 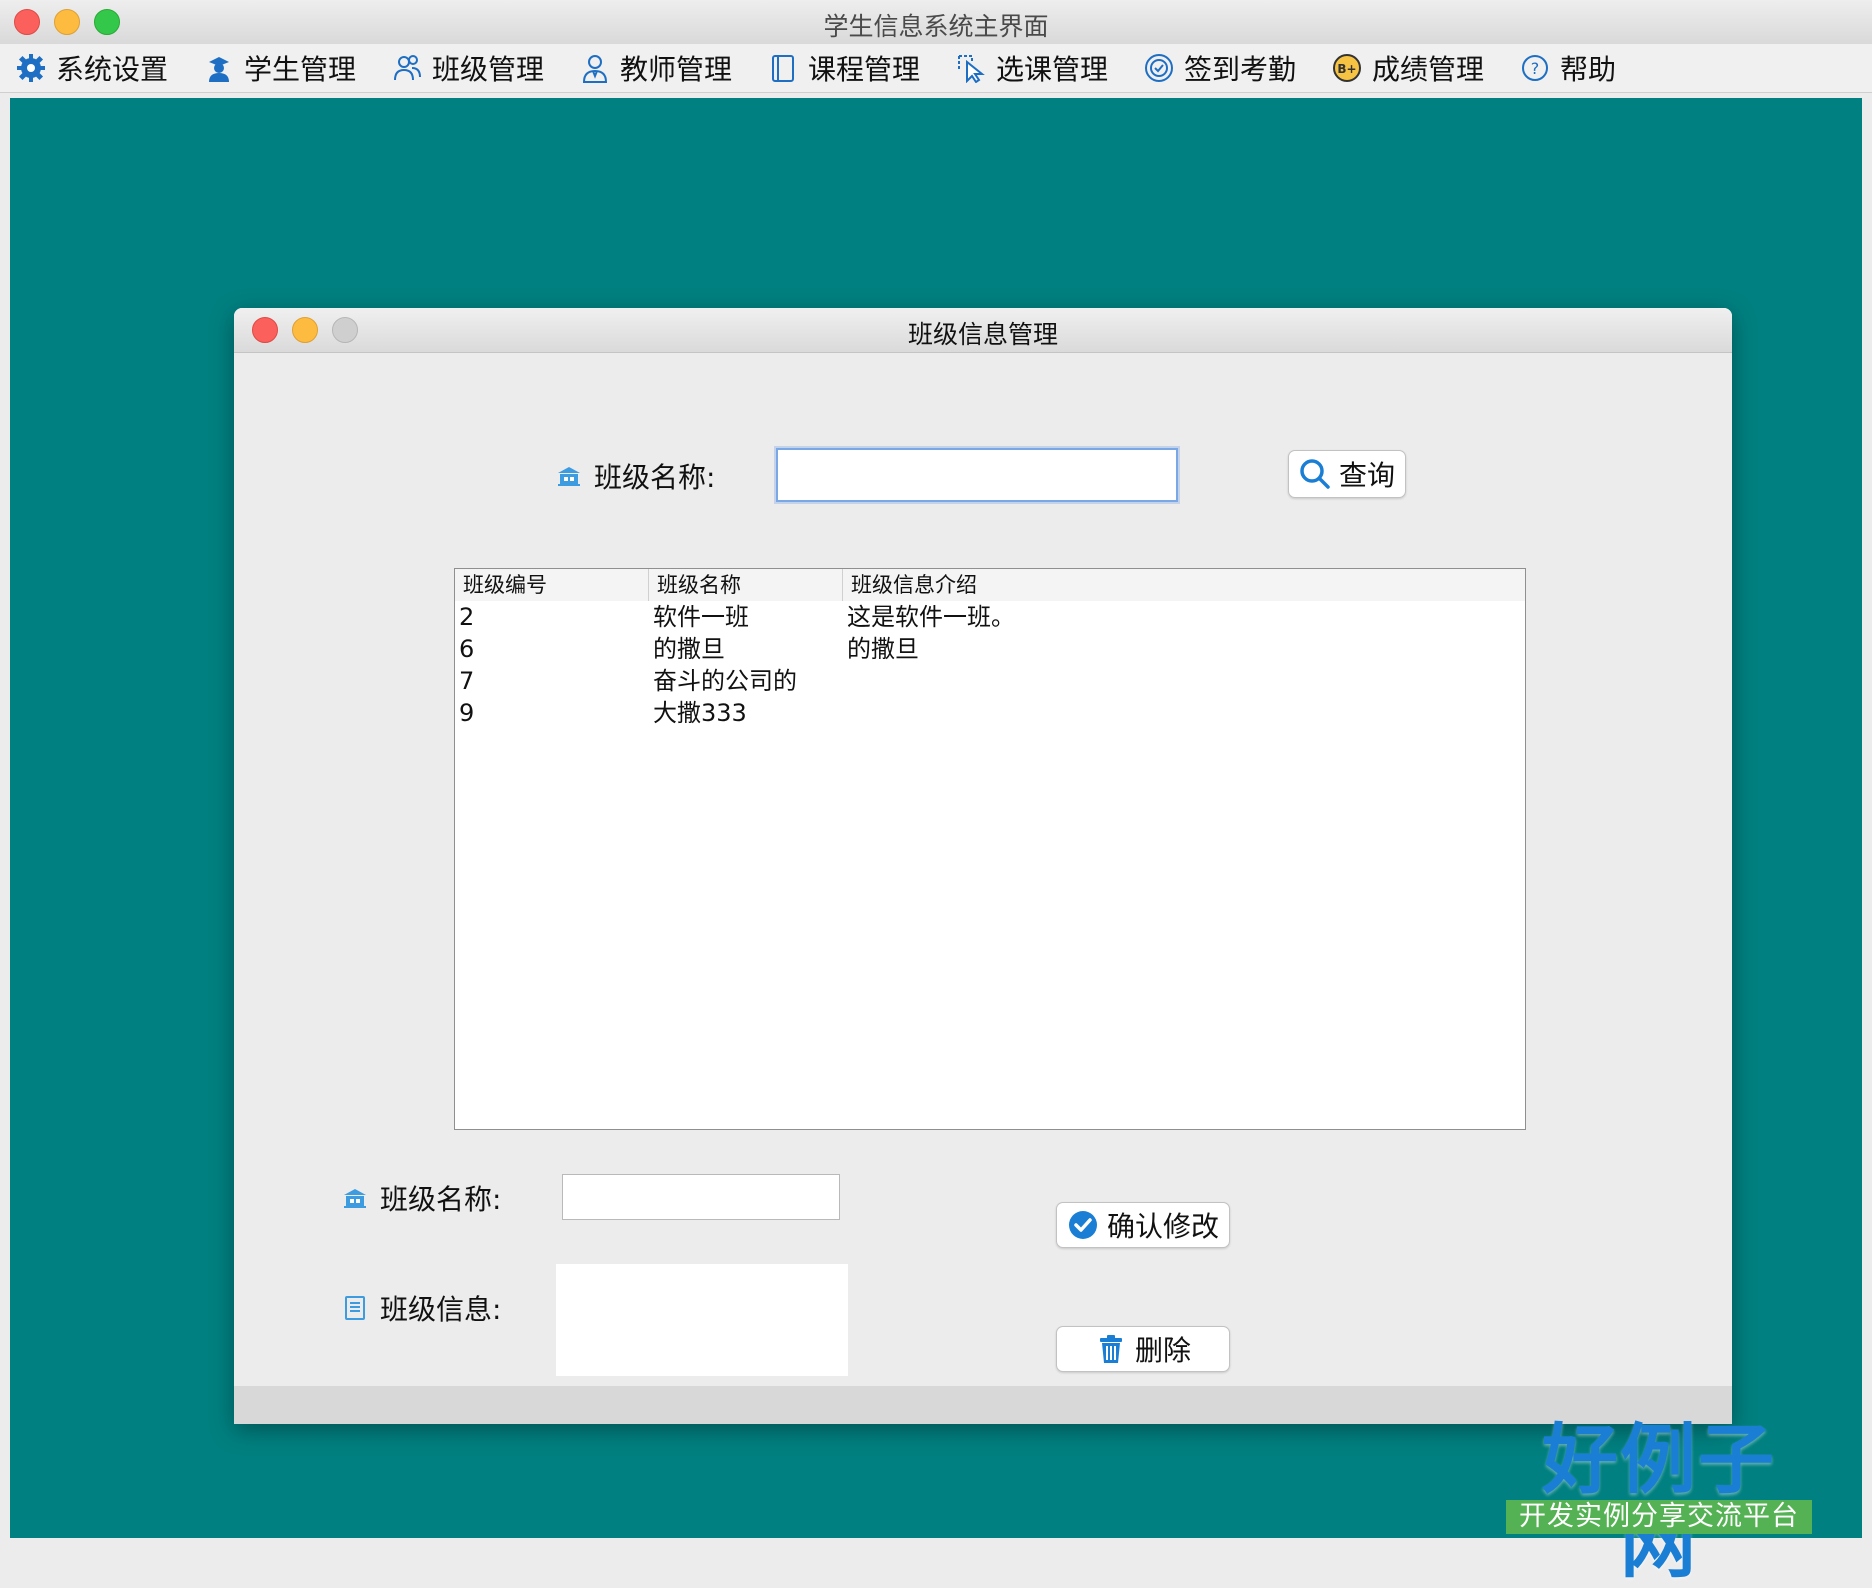 What do you see at coordinates (725, 681) in the screenshot?
I see `cell-class-name: 奋斗的公司的` at bounding box center [725, 681].